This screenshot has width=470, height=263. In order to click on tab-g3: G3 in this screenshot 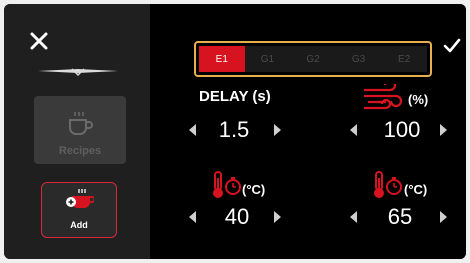, I will do `click(358, 59)`.